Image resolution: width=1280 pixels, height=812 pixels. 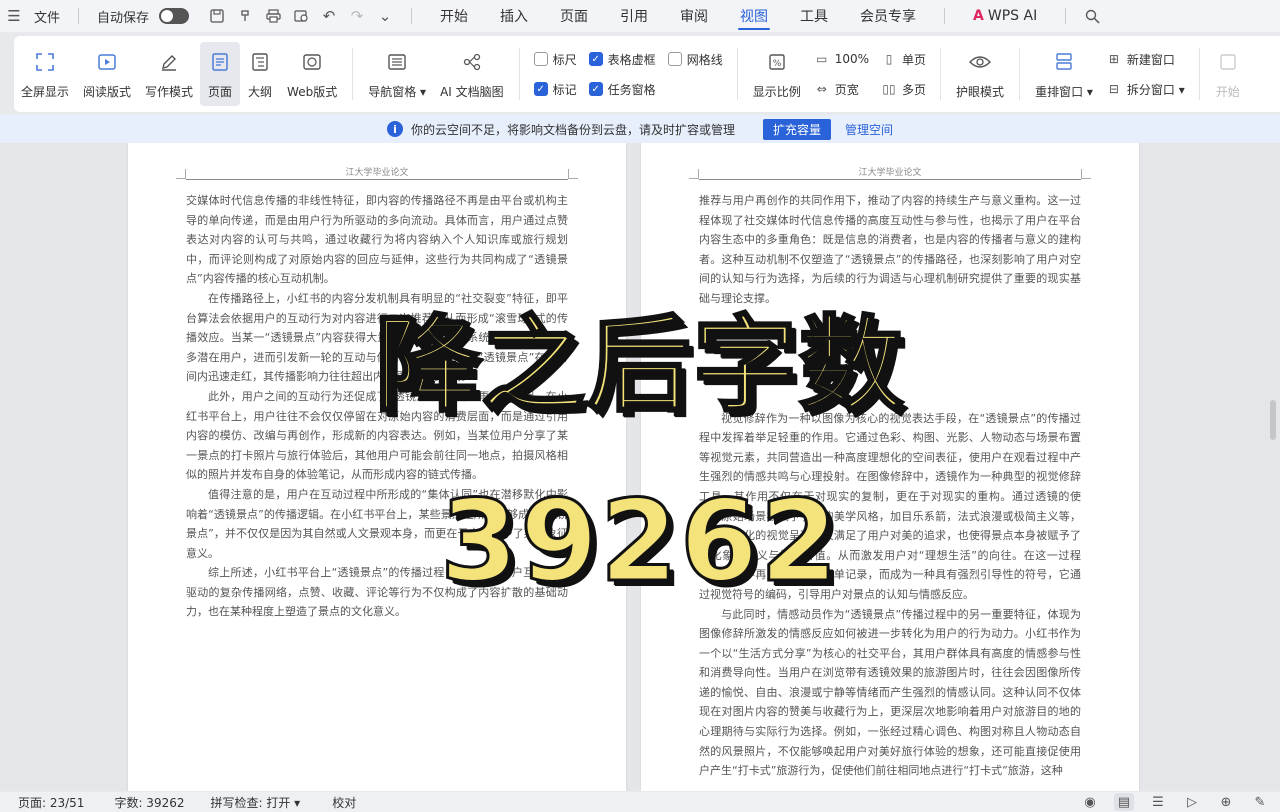 I want to click on overlay-caption-number: 39262, so click(x=639, y=542).